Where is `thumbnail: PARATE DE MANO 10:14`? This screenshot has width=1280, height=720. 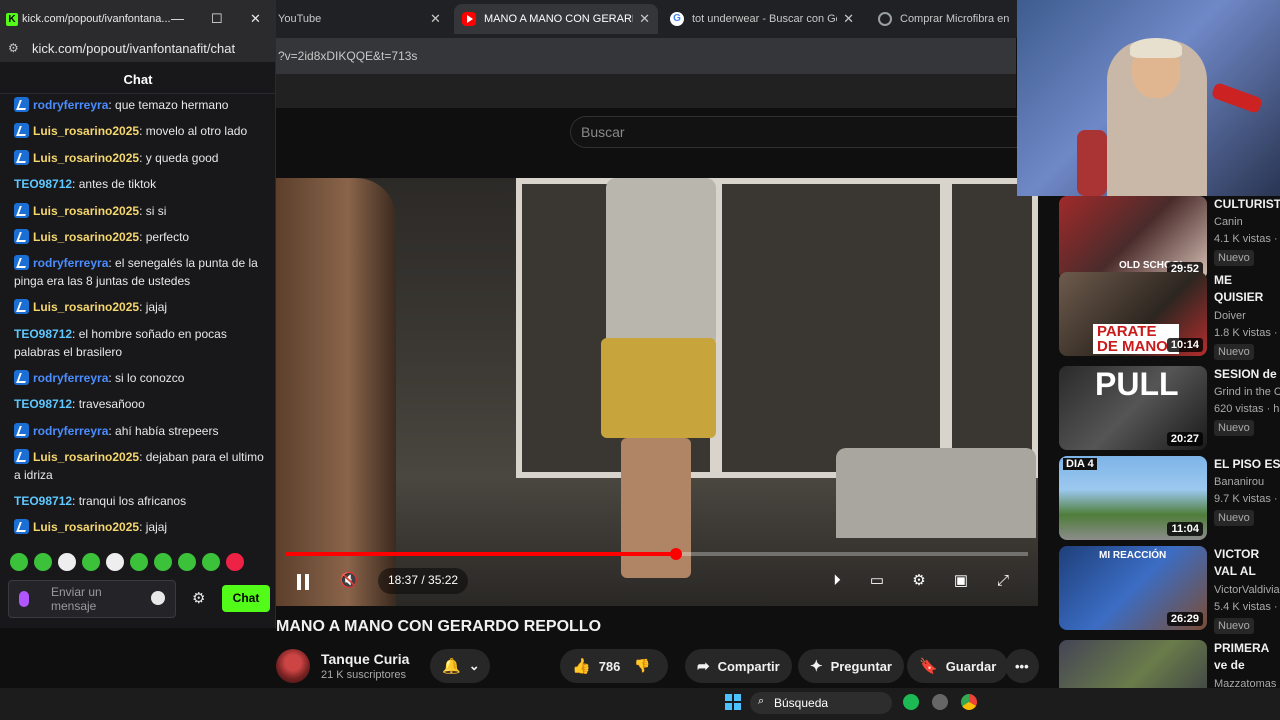 thumbnail: PARATE DE MANO 10:14 is located at coordinates (1133, 314).